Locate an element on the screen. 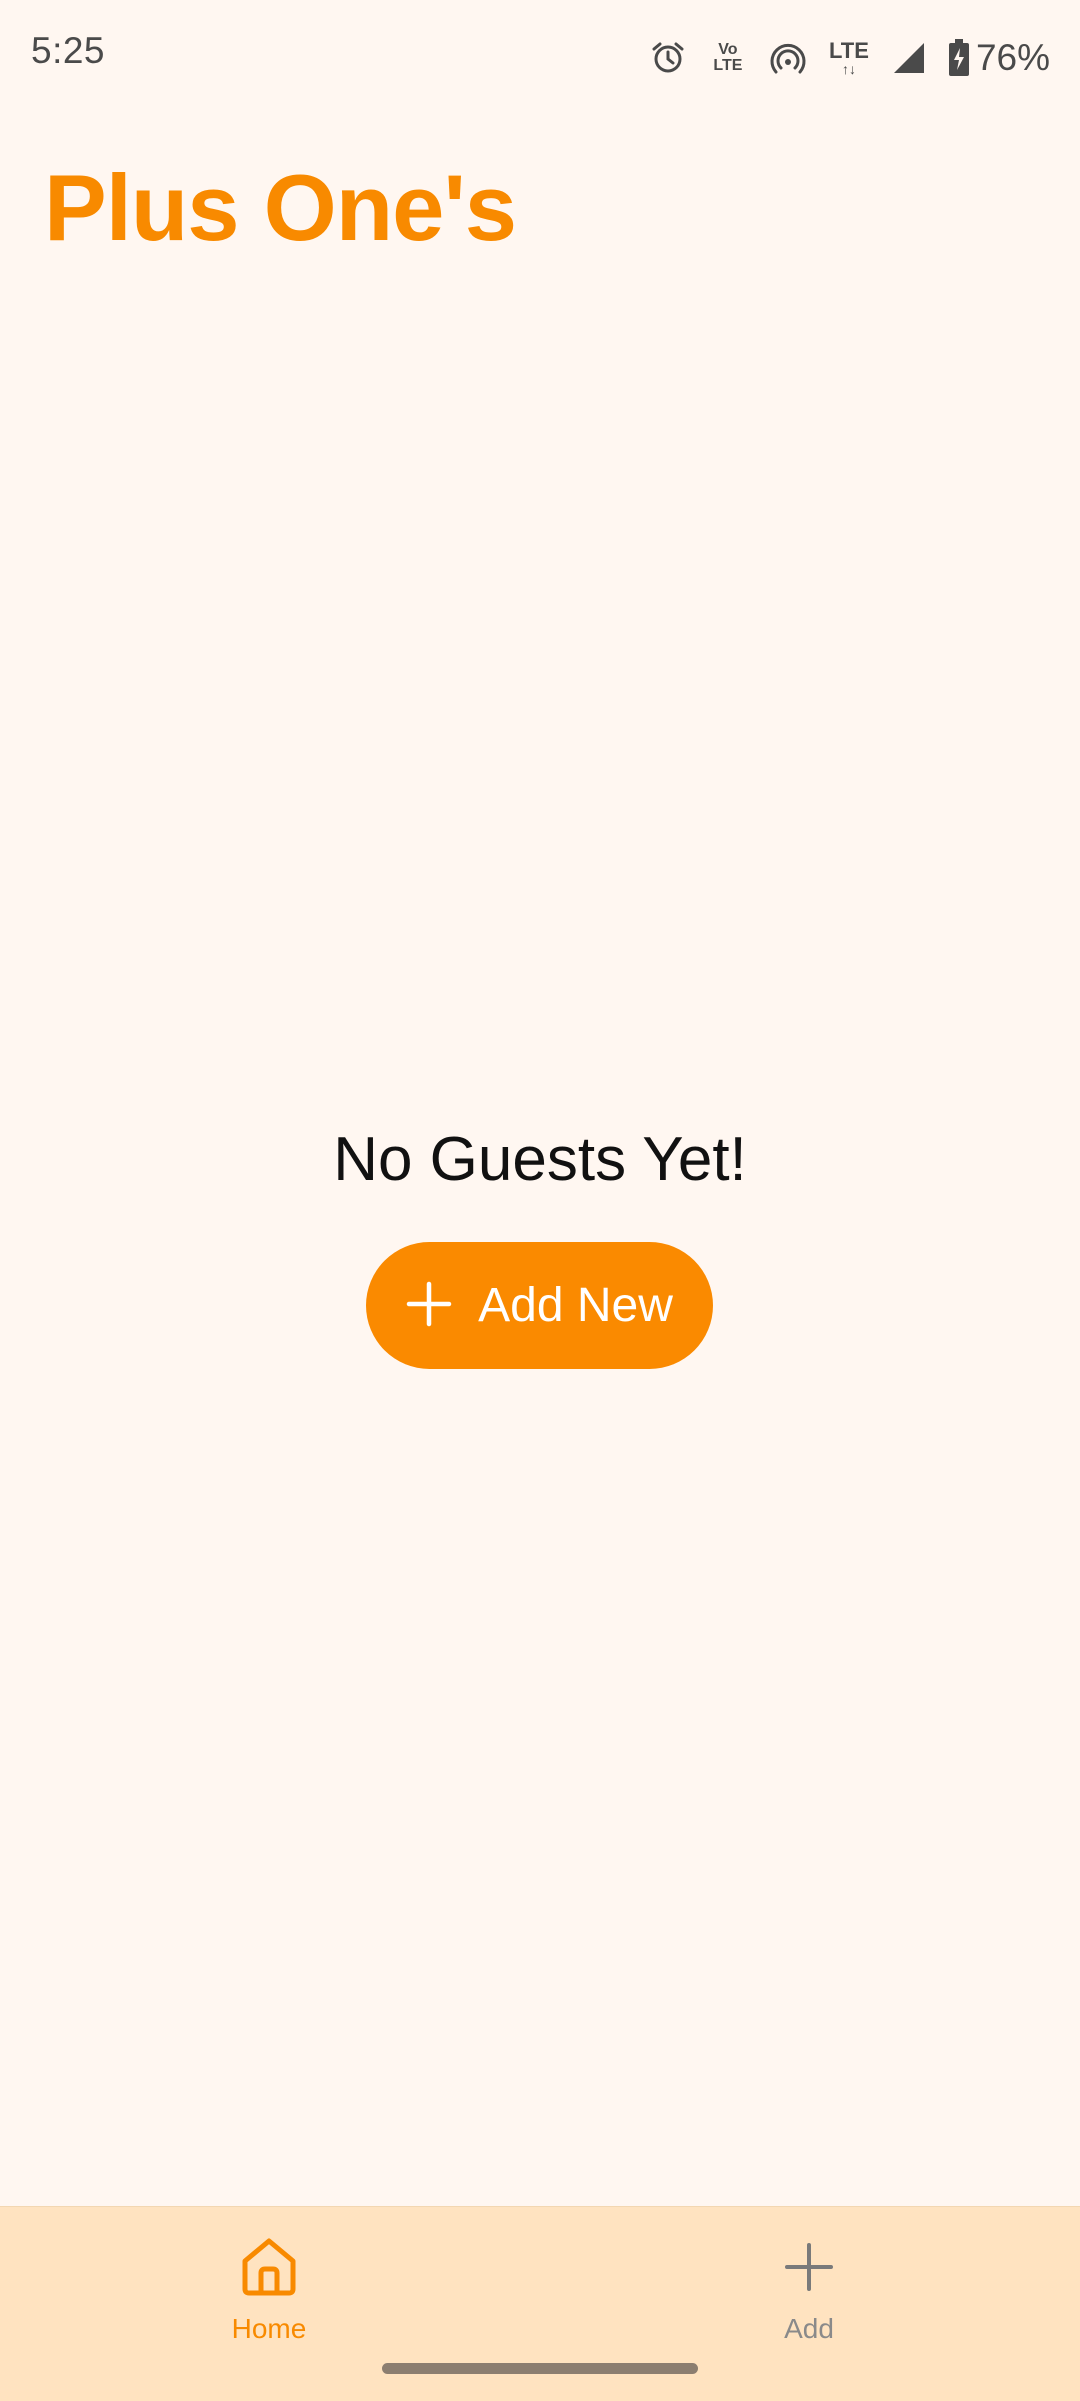 The image size is (1080, 2401). home-icon is located at coordinates (269, 2268).